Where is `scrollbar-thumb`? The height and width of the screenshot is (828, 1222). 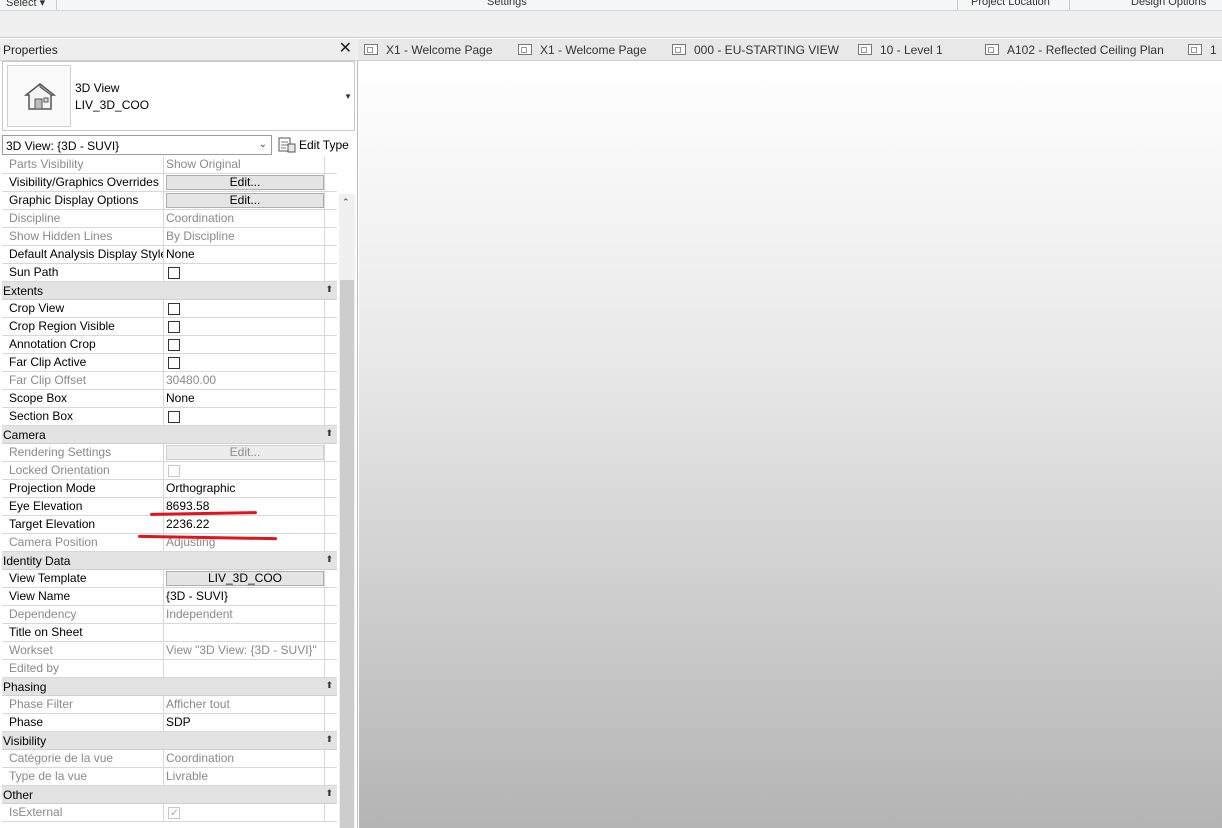
scrollbar-thumb is located at coordinates (347, 554).